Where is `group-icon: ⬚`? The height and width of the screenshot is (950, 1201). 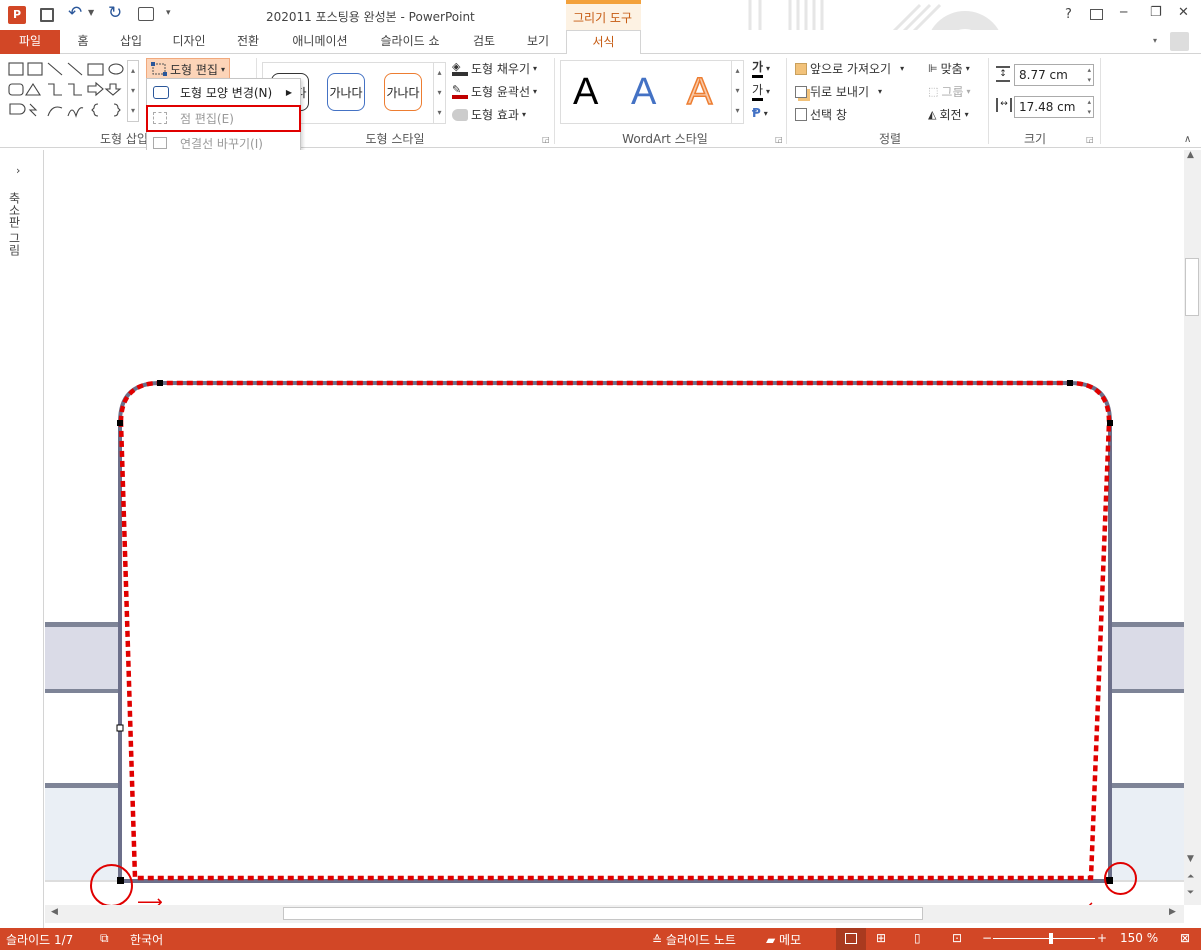 group-icon: ⬚ is located at coordinates (933, 91).